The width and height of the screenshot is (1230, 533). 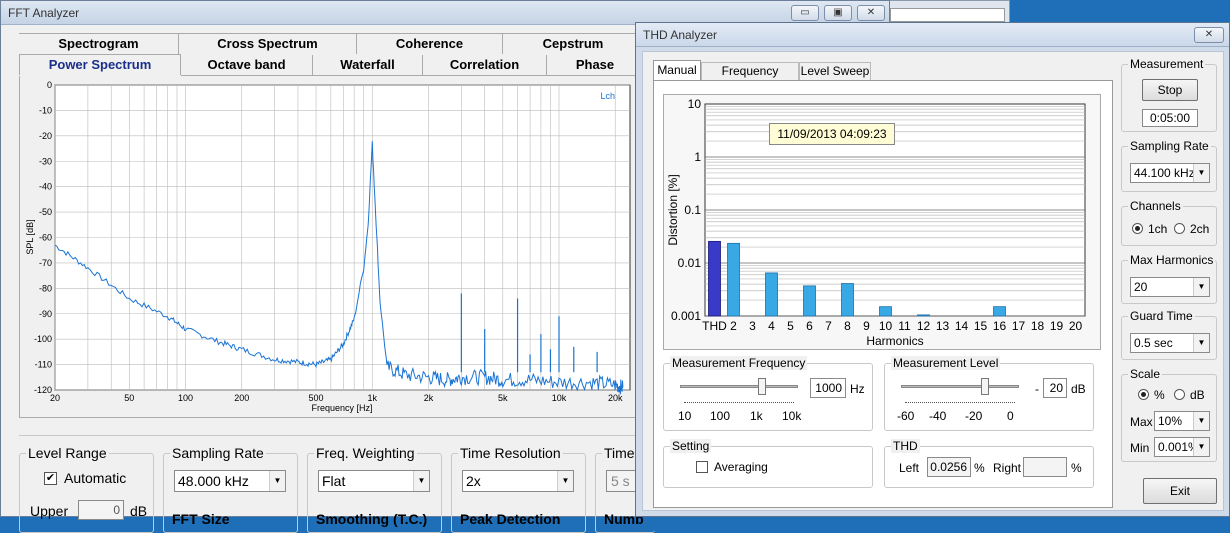 What do you see at coordinates (1019, 326) in the screenshot?
I see `thd-x-tick-label: 17` at bounding box center [1019, 326].